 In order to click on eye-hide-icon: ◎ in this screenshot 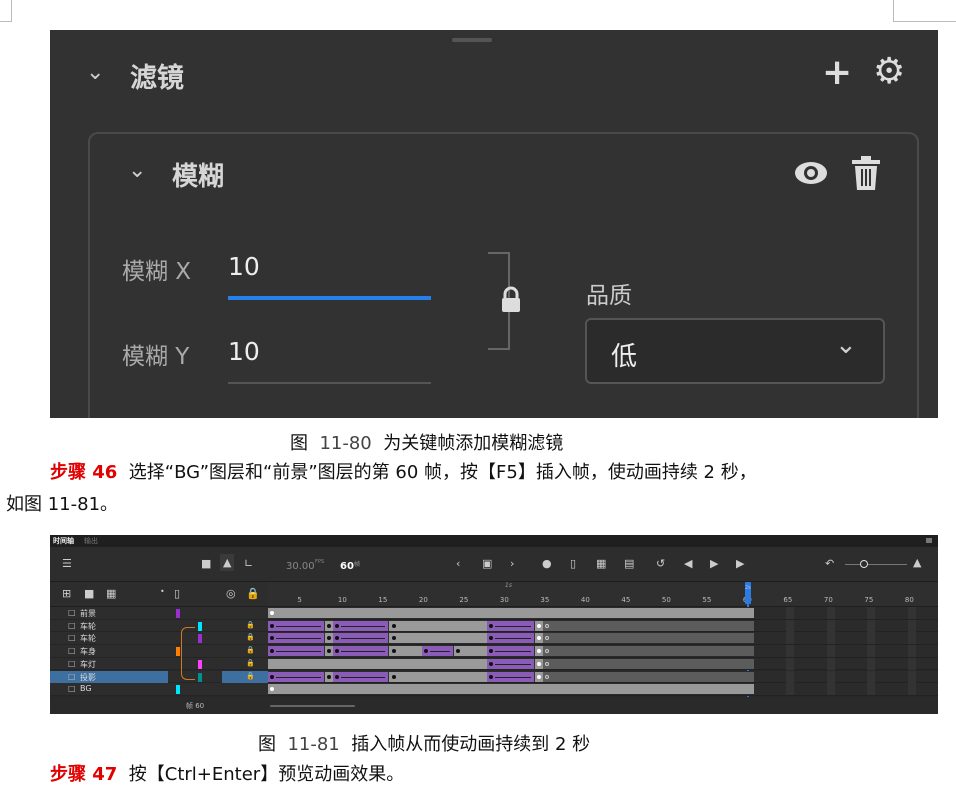, I will do `click(231, 593)`.